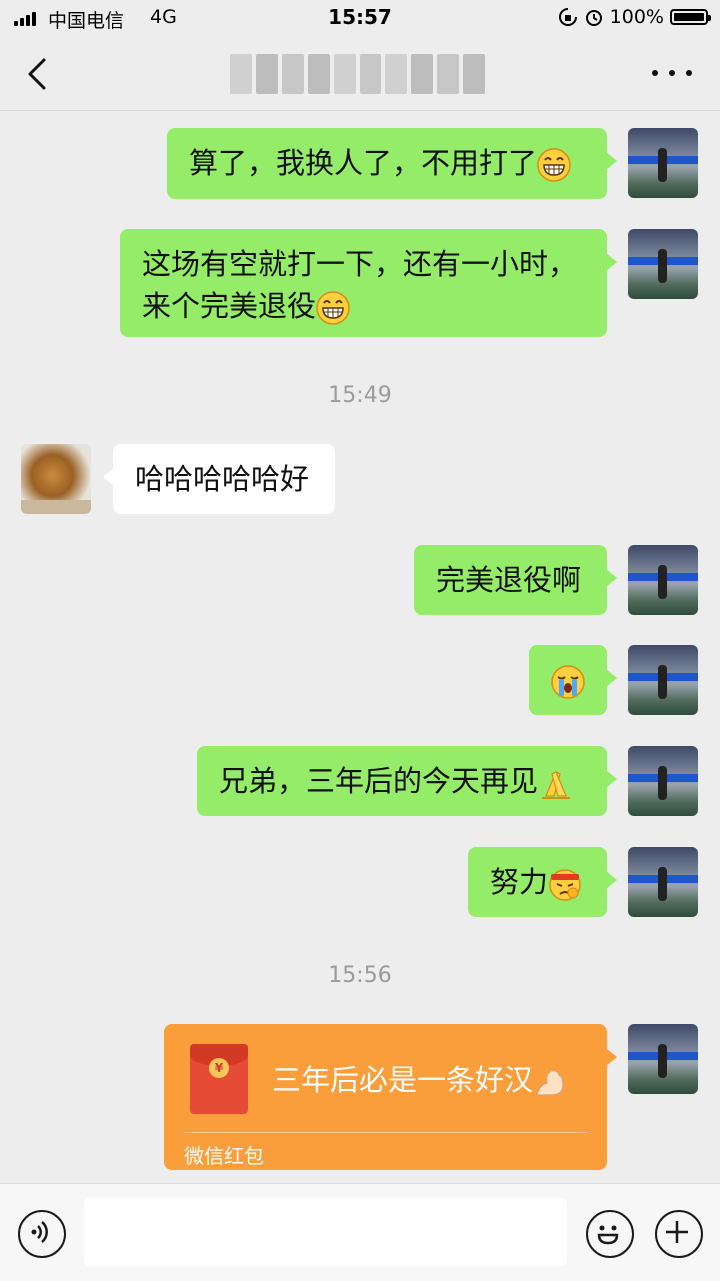 The height and width of the screenshot is (1281, 720). Describe the element at coordinates (636, 17) in the screenshot. I see `battery-percent: 100%` at that location.